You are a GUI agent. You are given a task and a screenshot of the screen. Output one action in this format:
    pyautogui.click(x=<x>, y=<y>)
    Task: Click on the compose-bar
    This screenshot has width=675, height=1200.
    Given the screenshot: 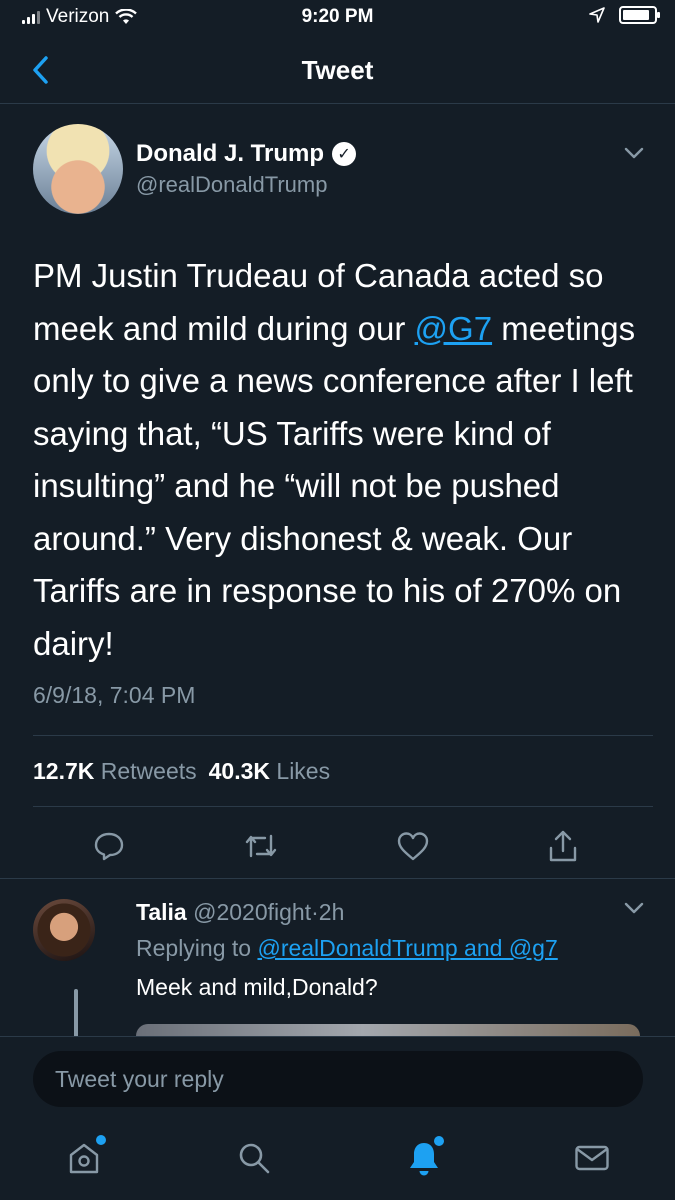 What is the action you would take?
    pyautogui.click(x=337, y=1076)
    